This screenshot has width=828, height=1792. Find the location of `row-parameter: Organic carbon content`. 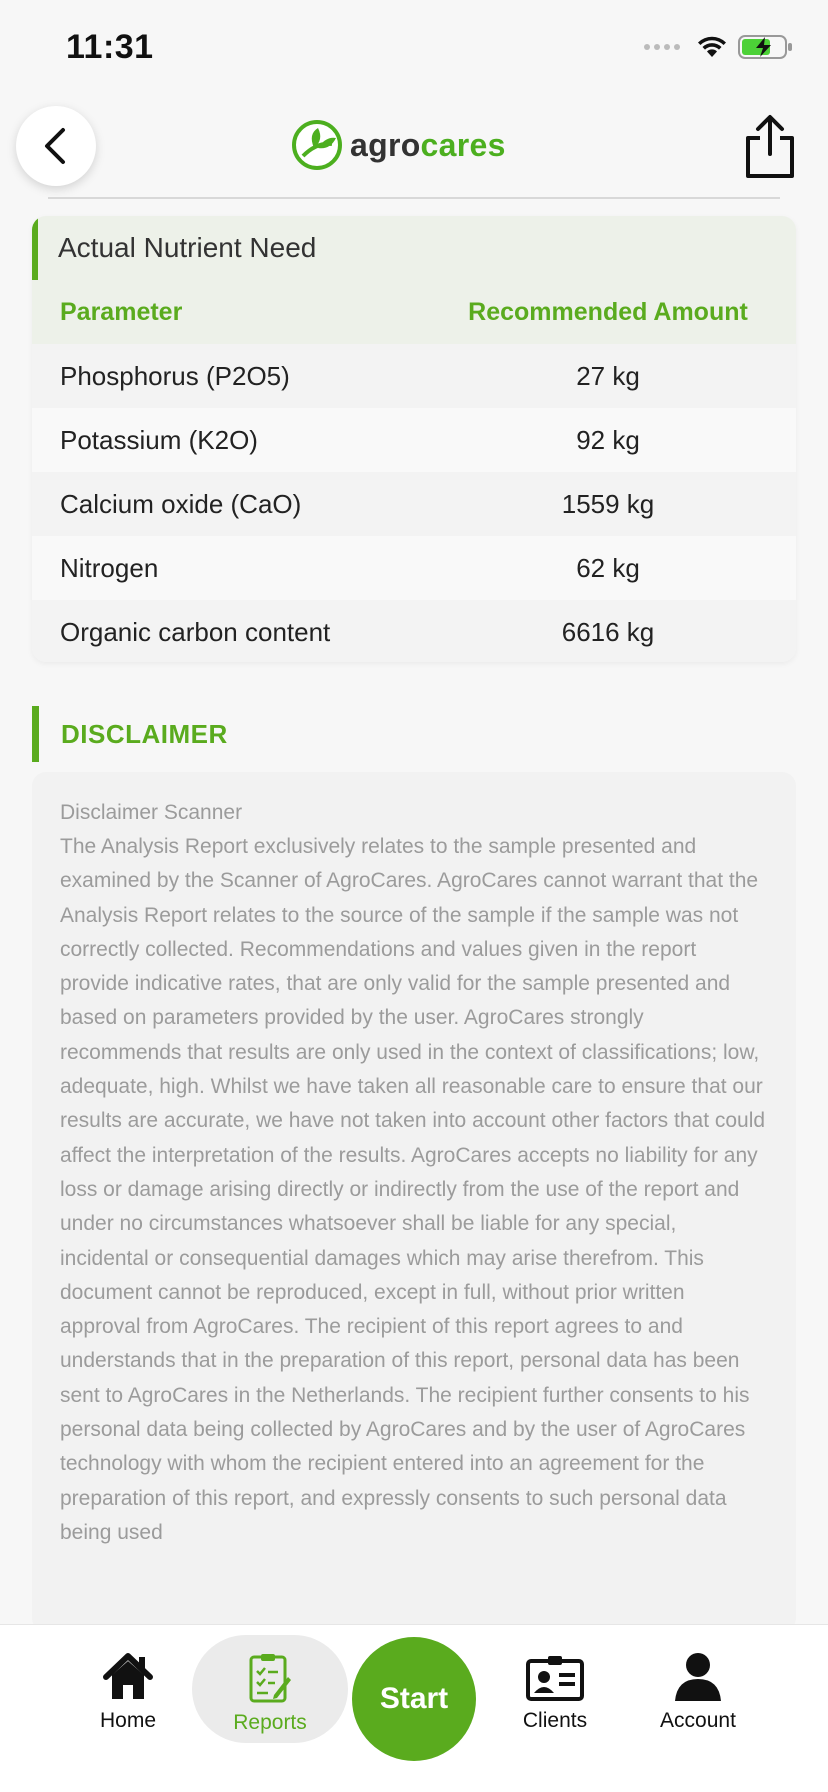

row-parameter: Organic carbon content is located at coordinates (195, 631).